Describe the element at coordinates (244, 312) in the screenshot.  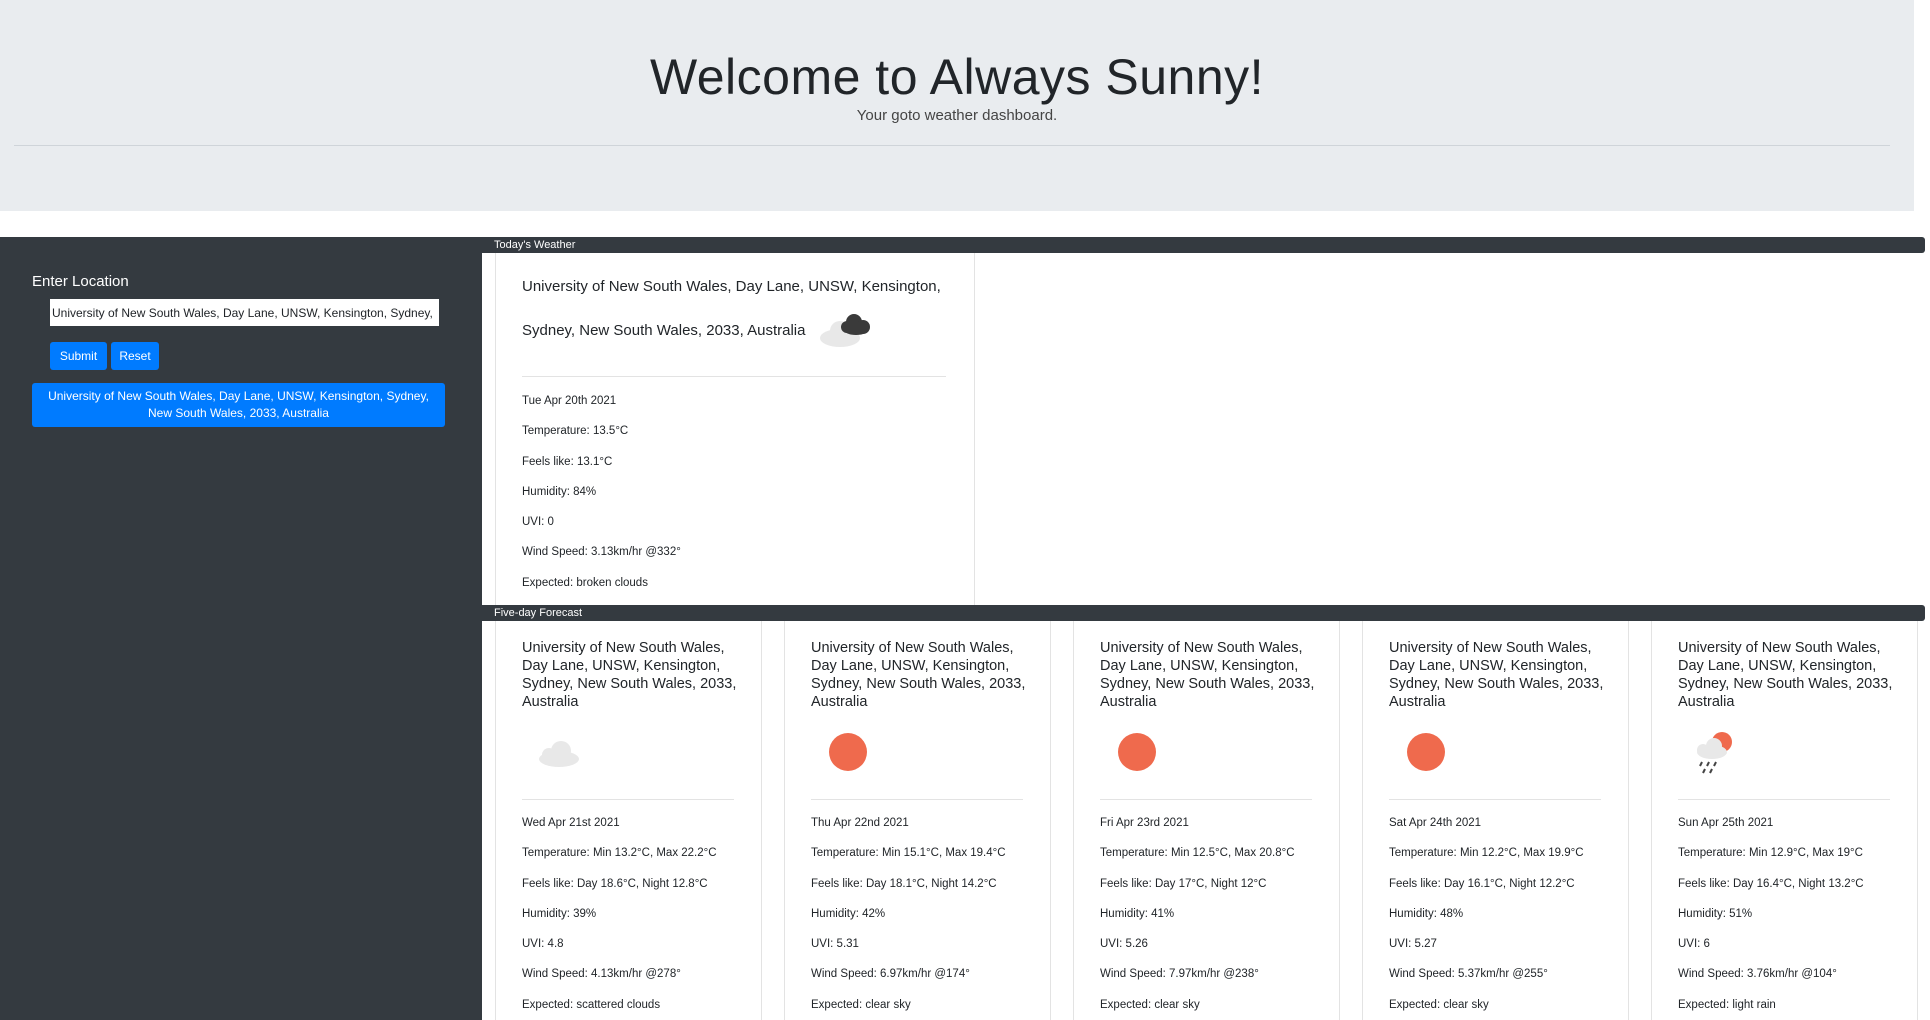
I see `location-input` at that location.